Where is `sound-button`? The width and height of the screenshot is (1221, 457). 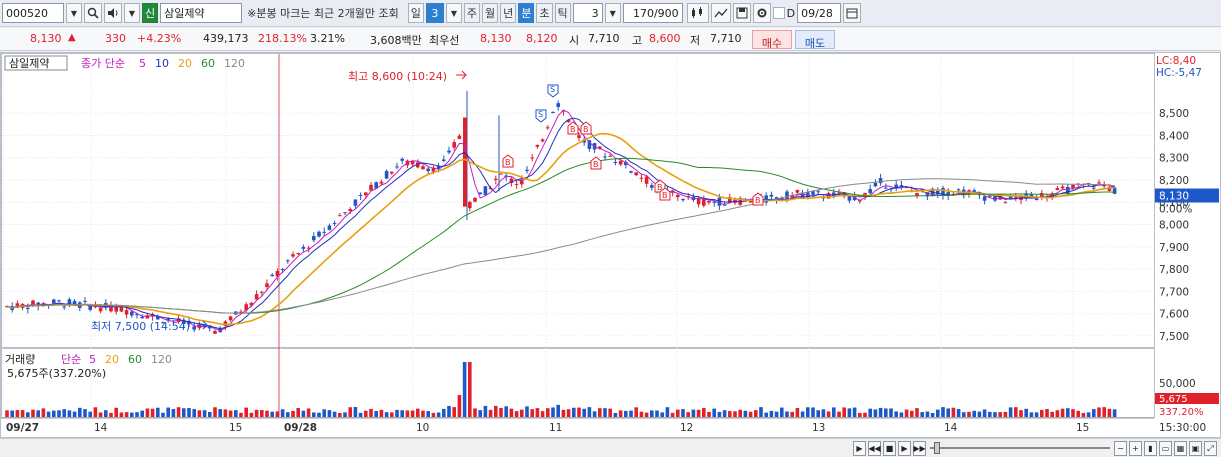
sound-button is located at coordinates (113, 13).